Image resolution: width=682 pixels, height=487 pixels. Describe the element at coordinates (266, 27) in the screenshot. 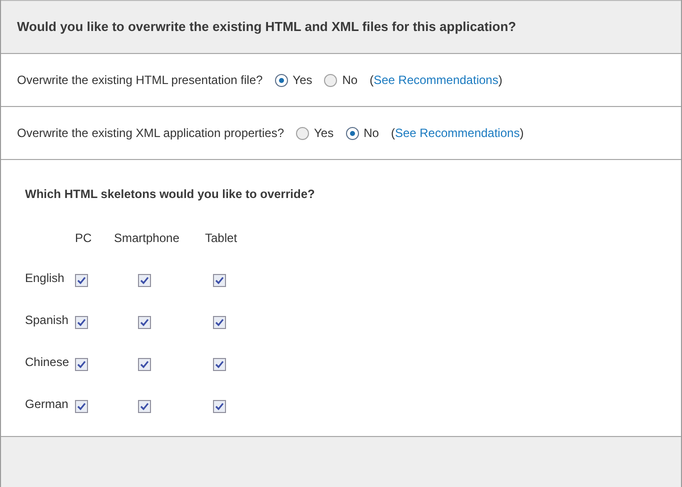

I see `dialog-title: Would you like to overwrite the existing HTML and XML files for this application?` at that location.